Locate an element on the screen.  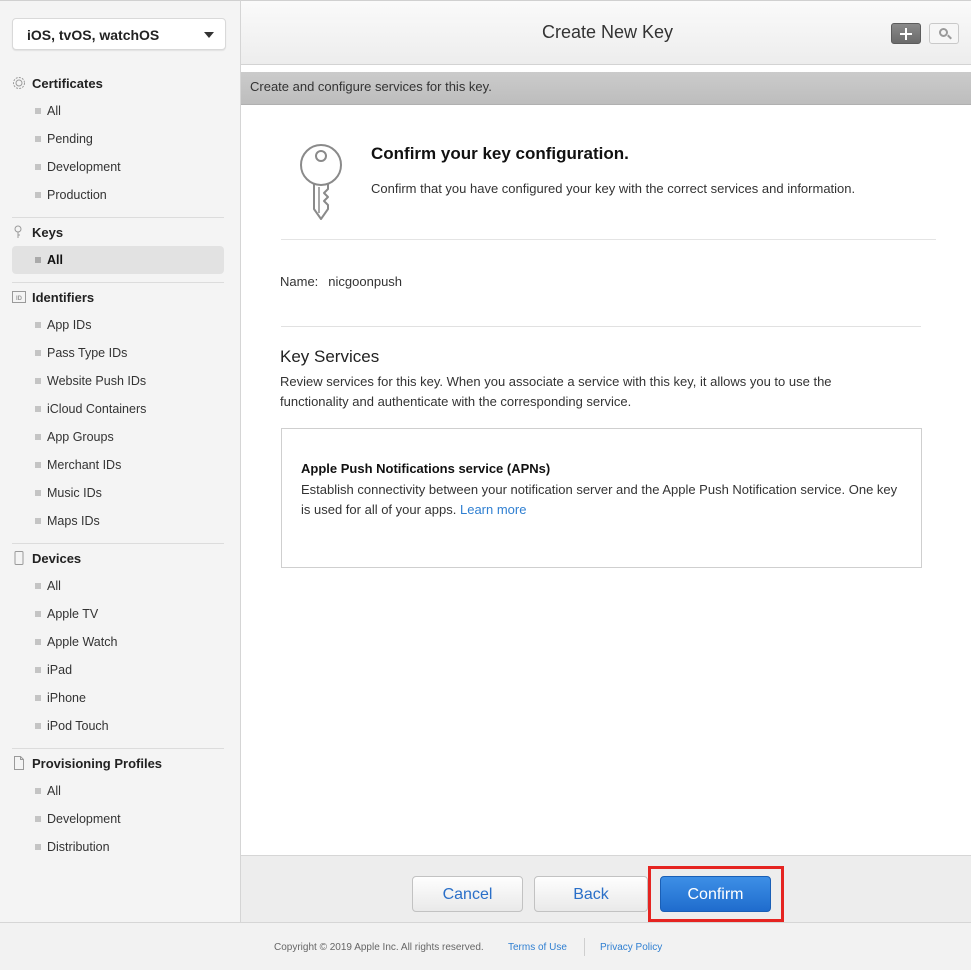
sidebar-item-certificates-development: Development is located at coordinates (118, 167).